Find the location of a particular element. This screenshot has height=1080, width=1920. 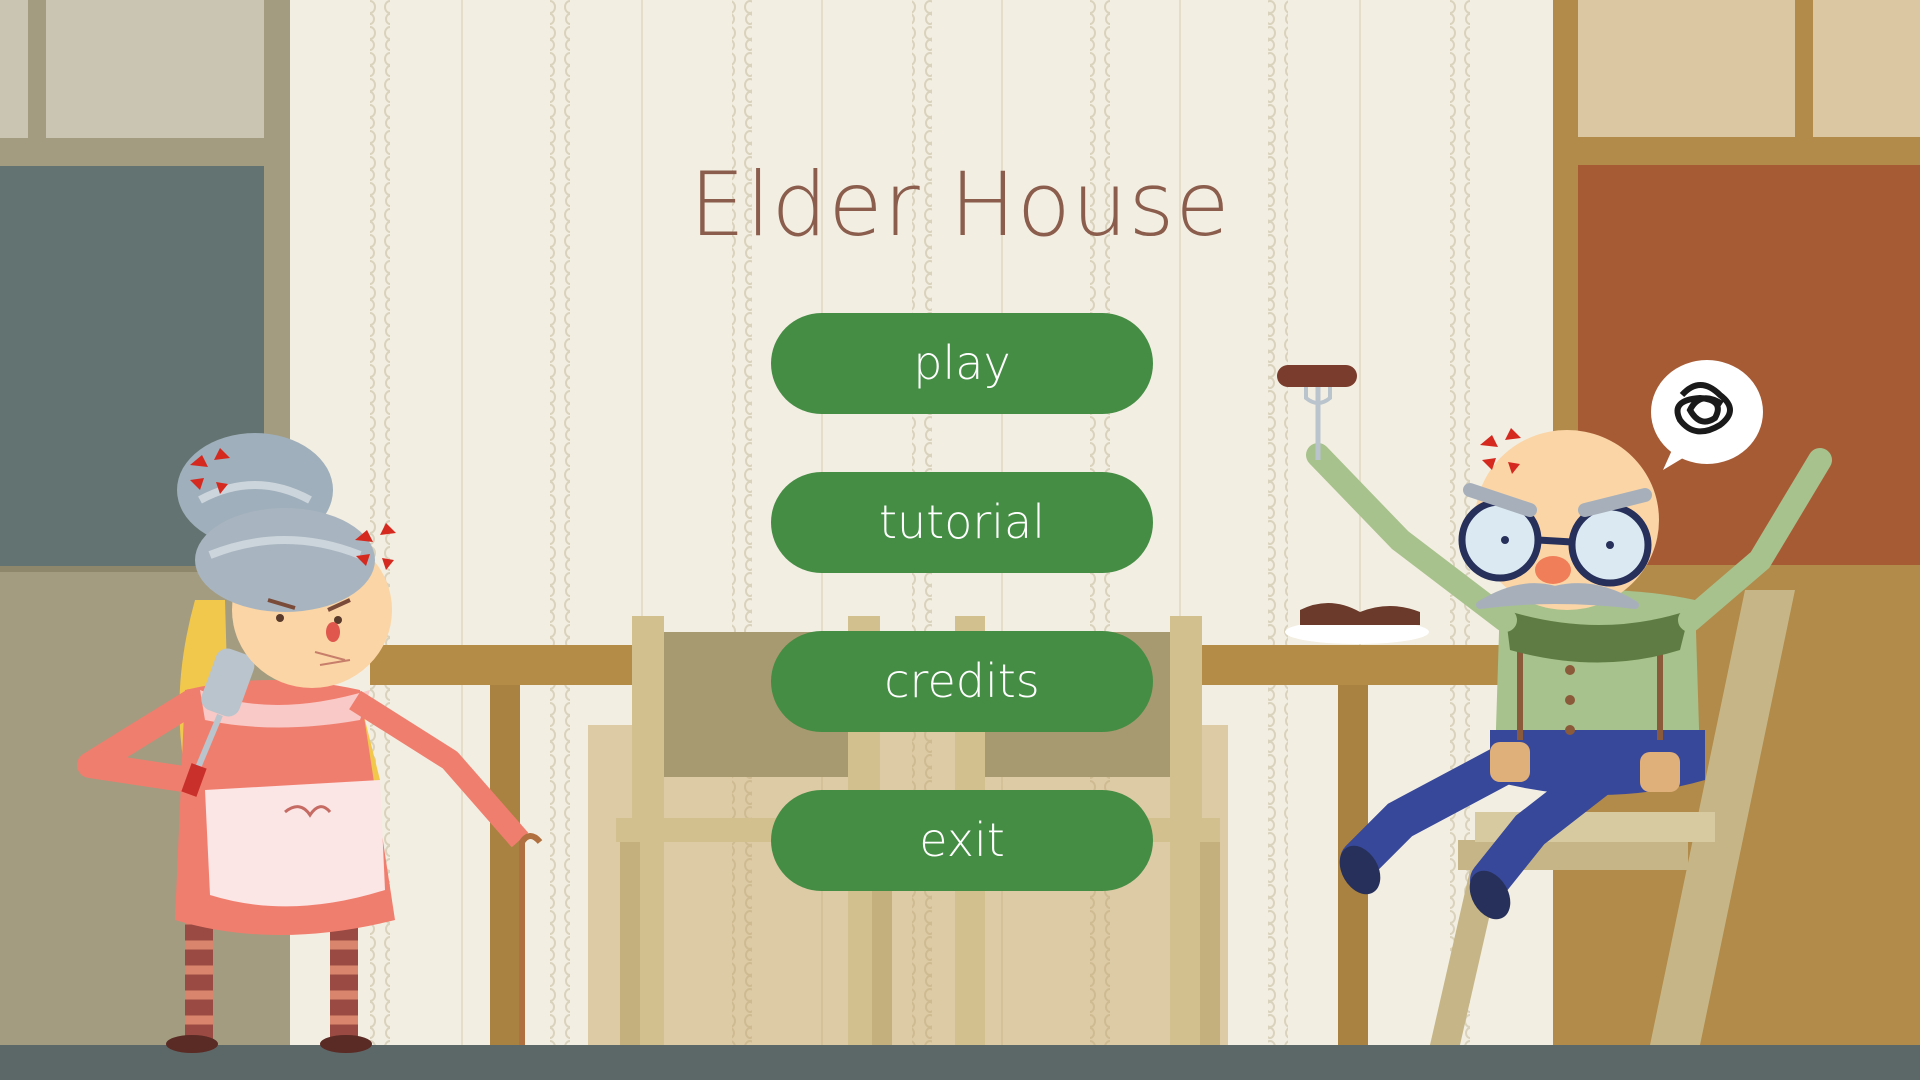

tutorial-button: tutorial is located at coordinates (962, 522).